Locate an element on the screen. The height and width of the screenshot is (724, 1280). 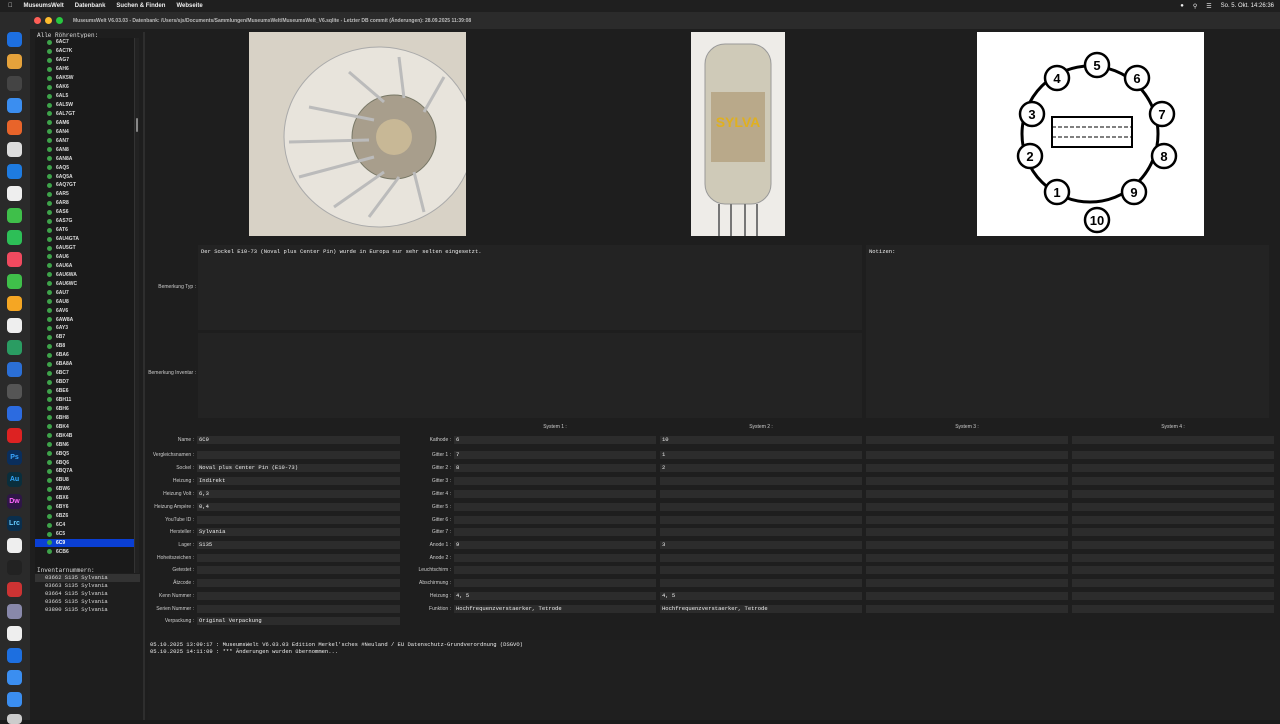
tree-item: 6AS6 is located at coordinates (84, 212).